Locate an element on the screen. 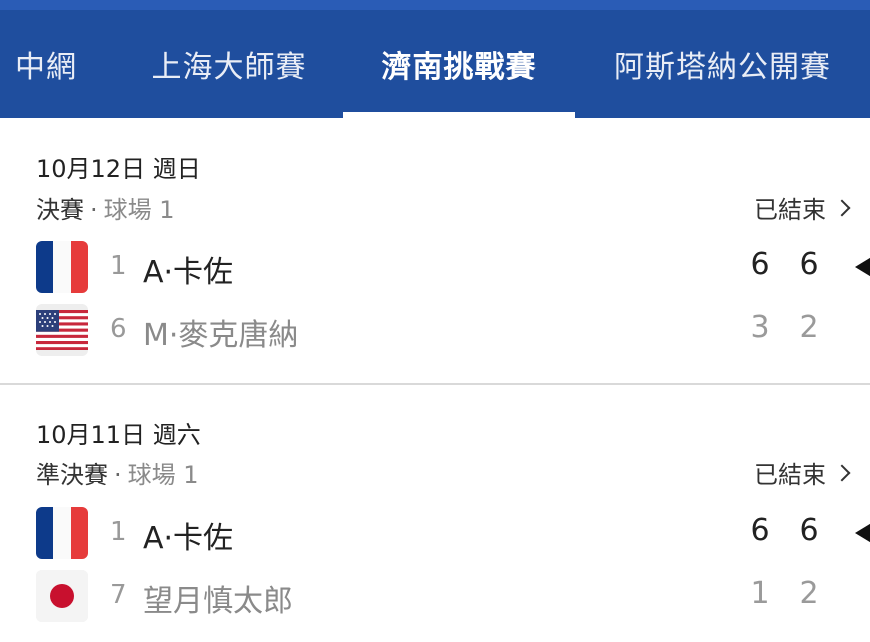  usa-flag-icon is located at coordinates (62, 330).